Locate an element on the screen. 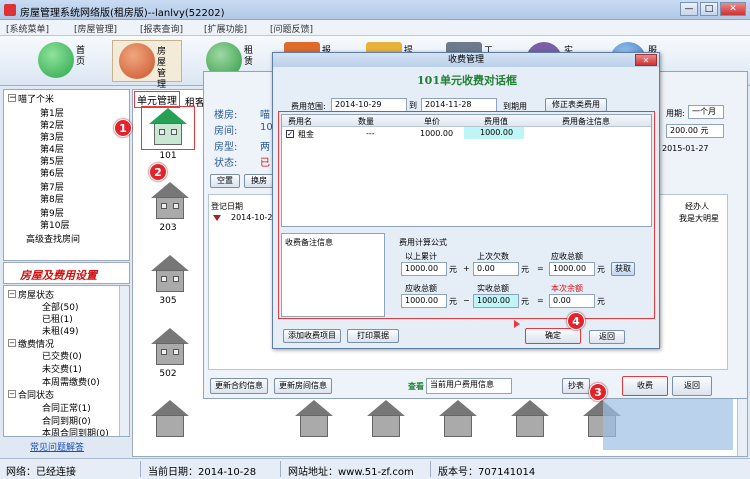  contract-expire-week: 本周合同到期(0) is located at coordinates (75, 431).